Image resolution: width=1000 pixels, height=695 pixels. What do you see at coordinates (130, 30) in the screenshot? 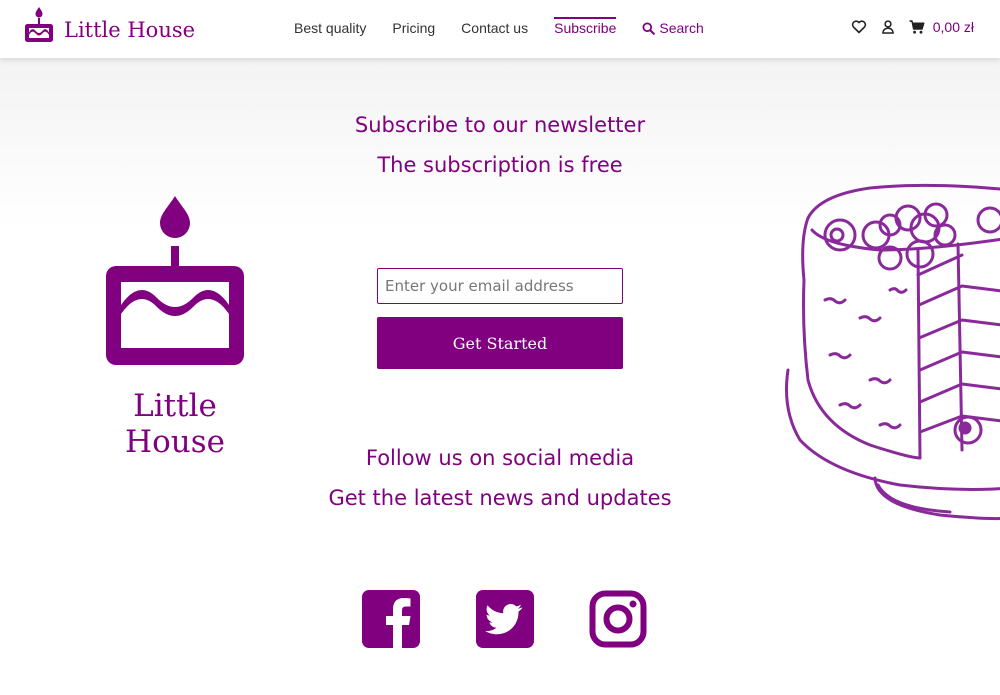
I see `brand-name: Little House` at bounding box center [130, 30].